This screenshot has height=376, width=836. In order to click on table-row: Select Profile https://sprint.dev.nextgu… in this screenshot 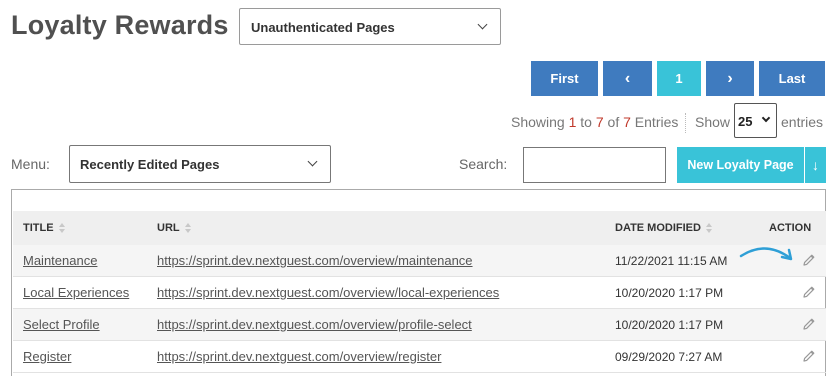, I will do `click(419, 325)`.